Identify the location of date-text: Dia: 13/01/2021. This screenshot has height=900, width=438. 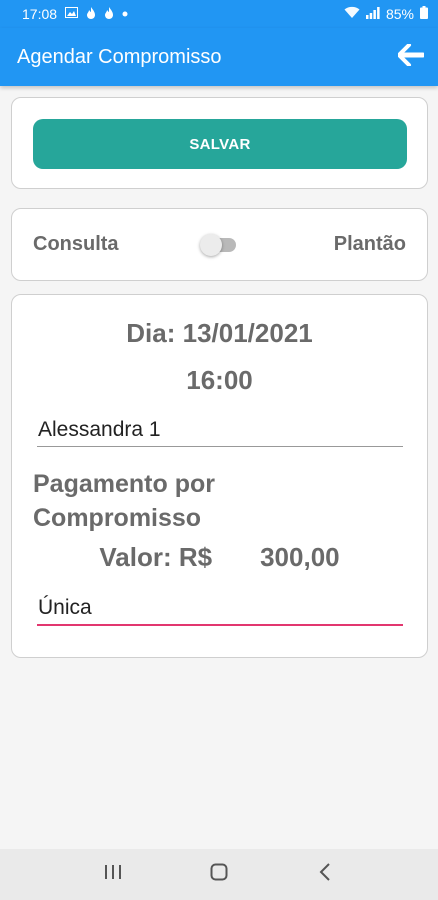
(219, 333).